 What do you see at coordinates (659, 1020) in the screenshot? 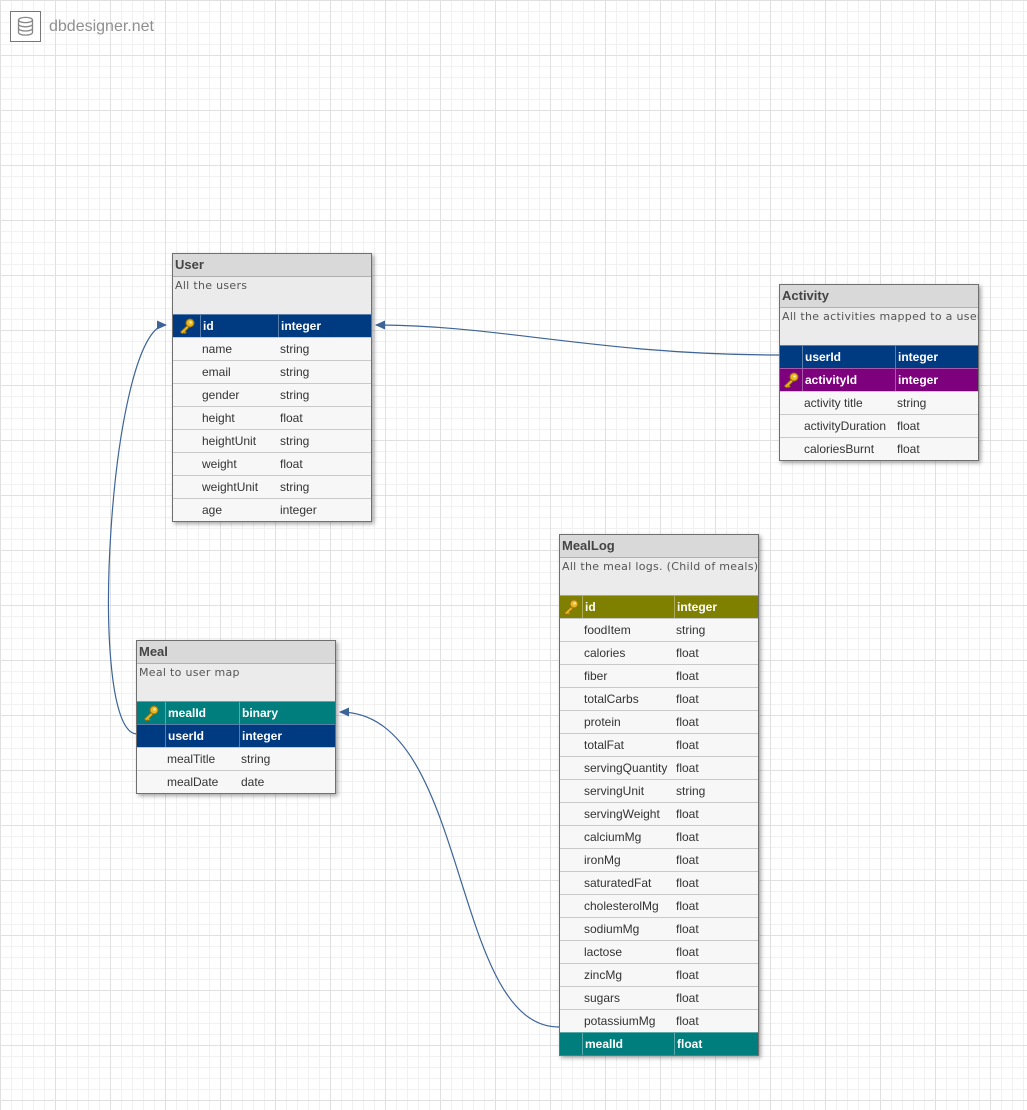
I see `field-row-potassiummg: potassiumMg float` at bounding box center [659, 1020].